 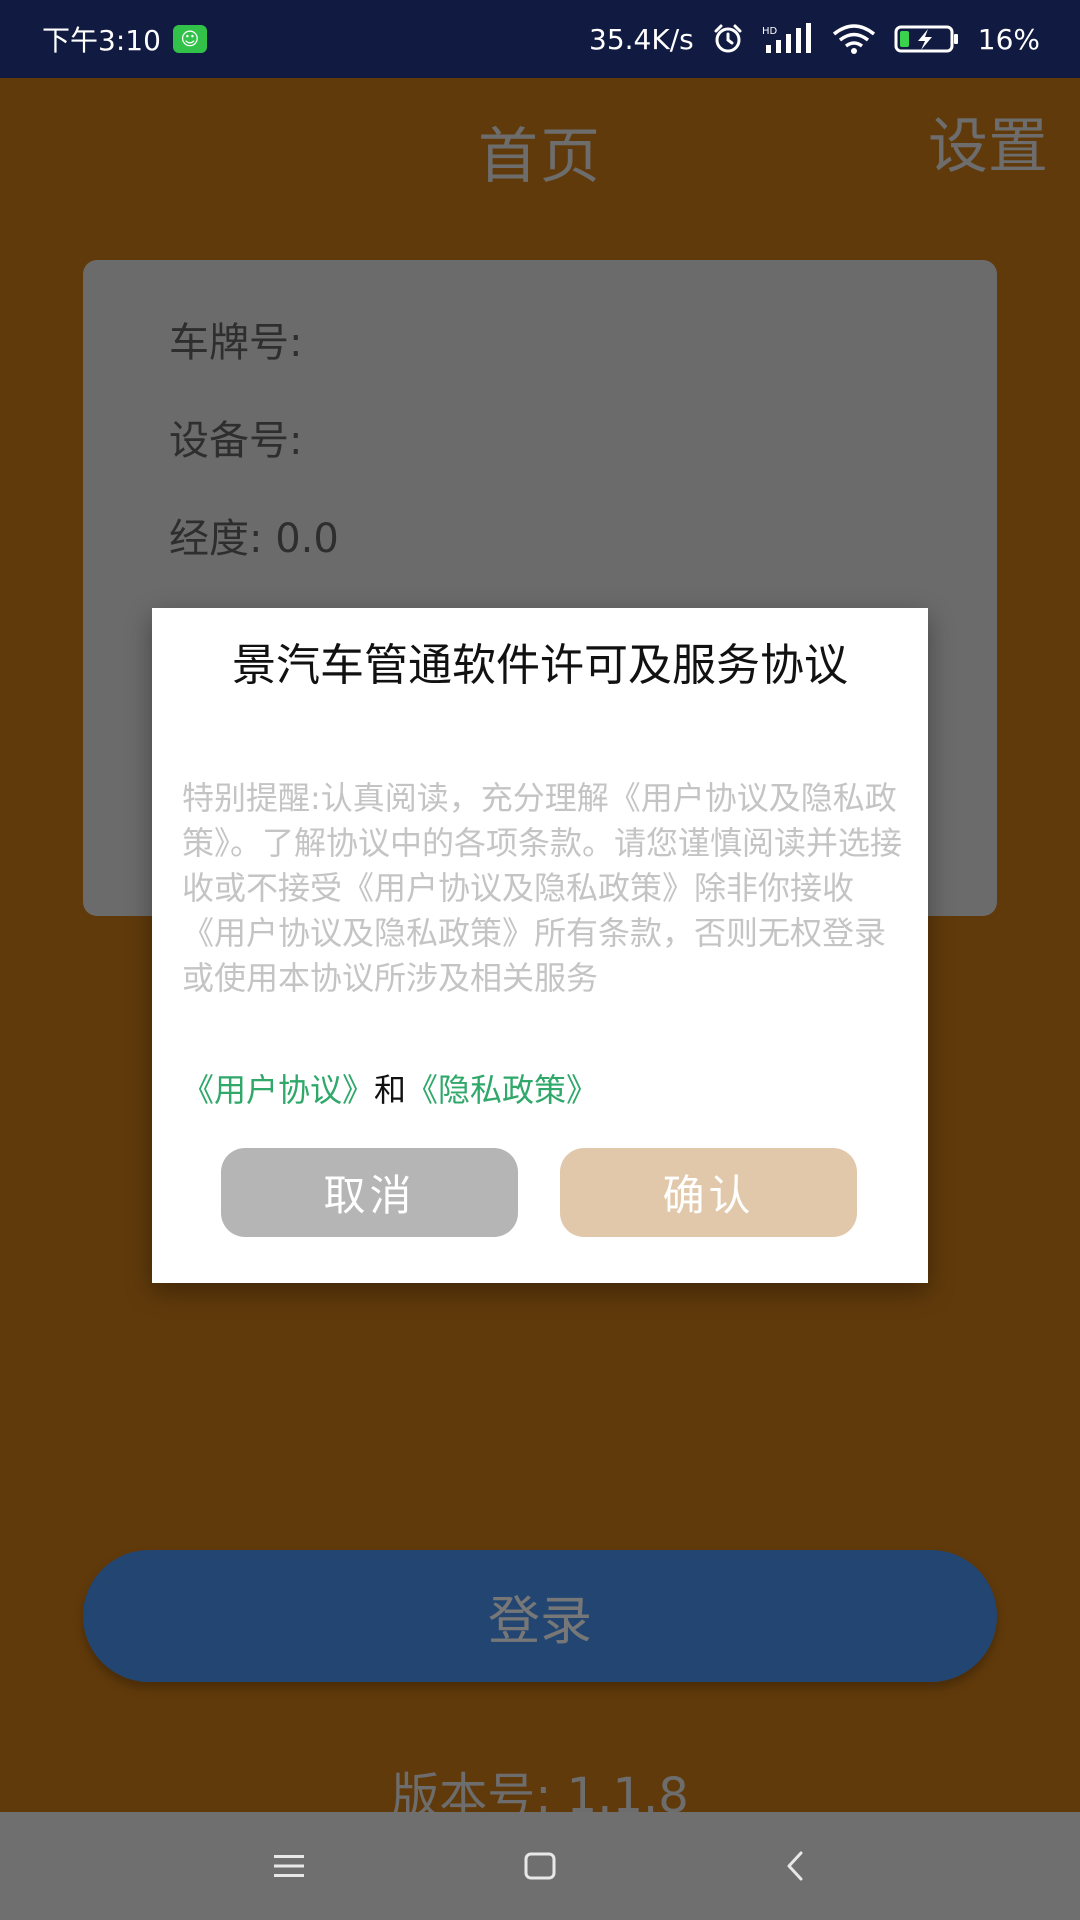 I want to click on links-conjunction: 和, so click(x=390, y=1090).